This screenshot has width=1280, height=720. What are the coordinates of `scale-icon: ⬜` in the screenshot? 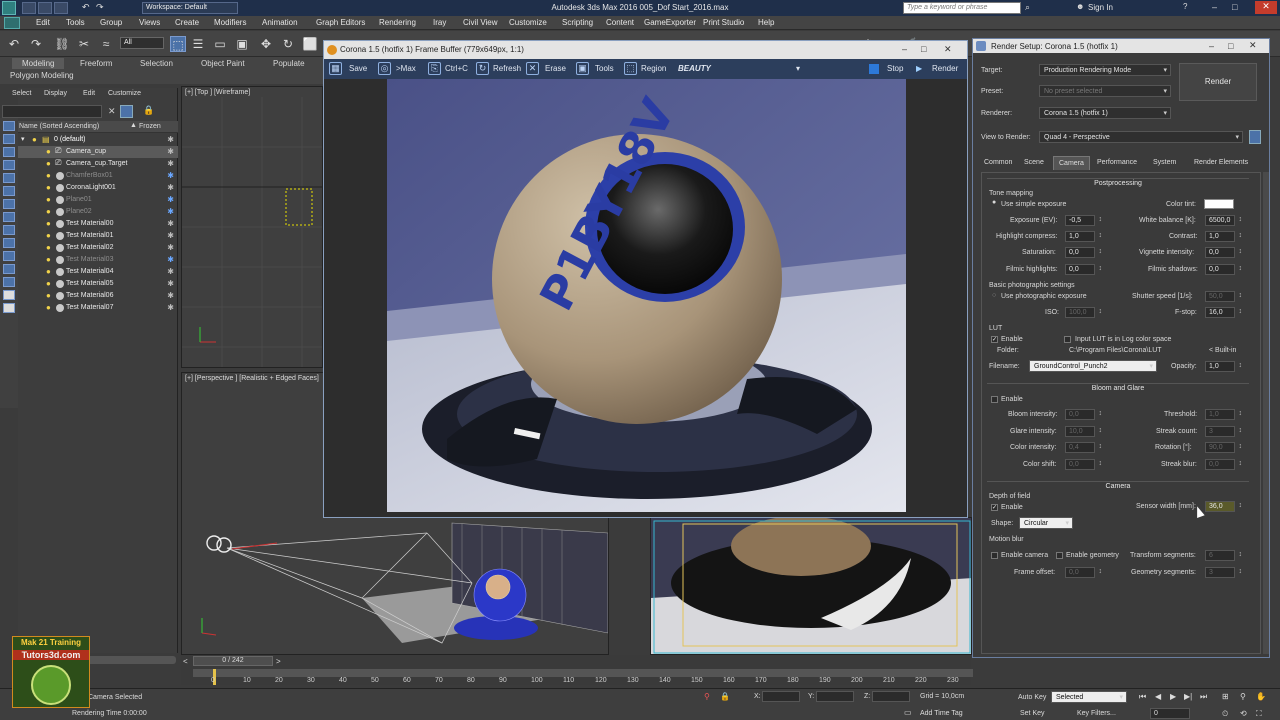 It's located at (310, 44).